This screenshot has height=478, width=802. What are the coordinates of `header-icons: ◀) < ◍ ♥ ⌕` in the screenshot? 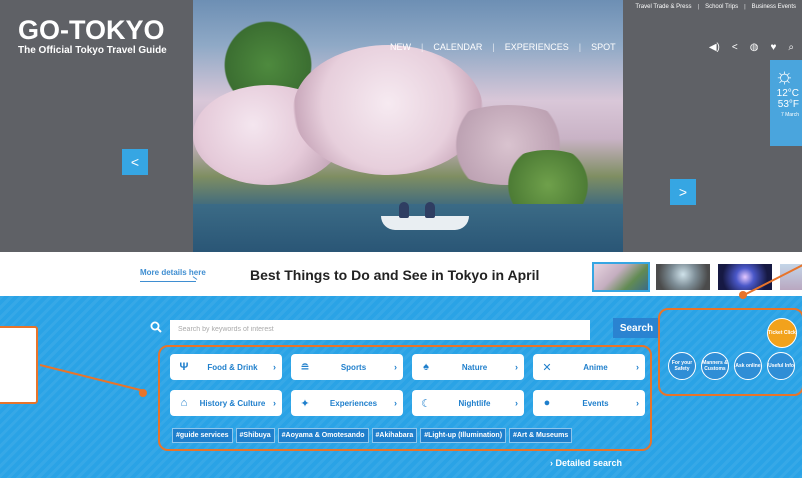 It's located at (751, 47).